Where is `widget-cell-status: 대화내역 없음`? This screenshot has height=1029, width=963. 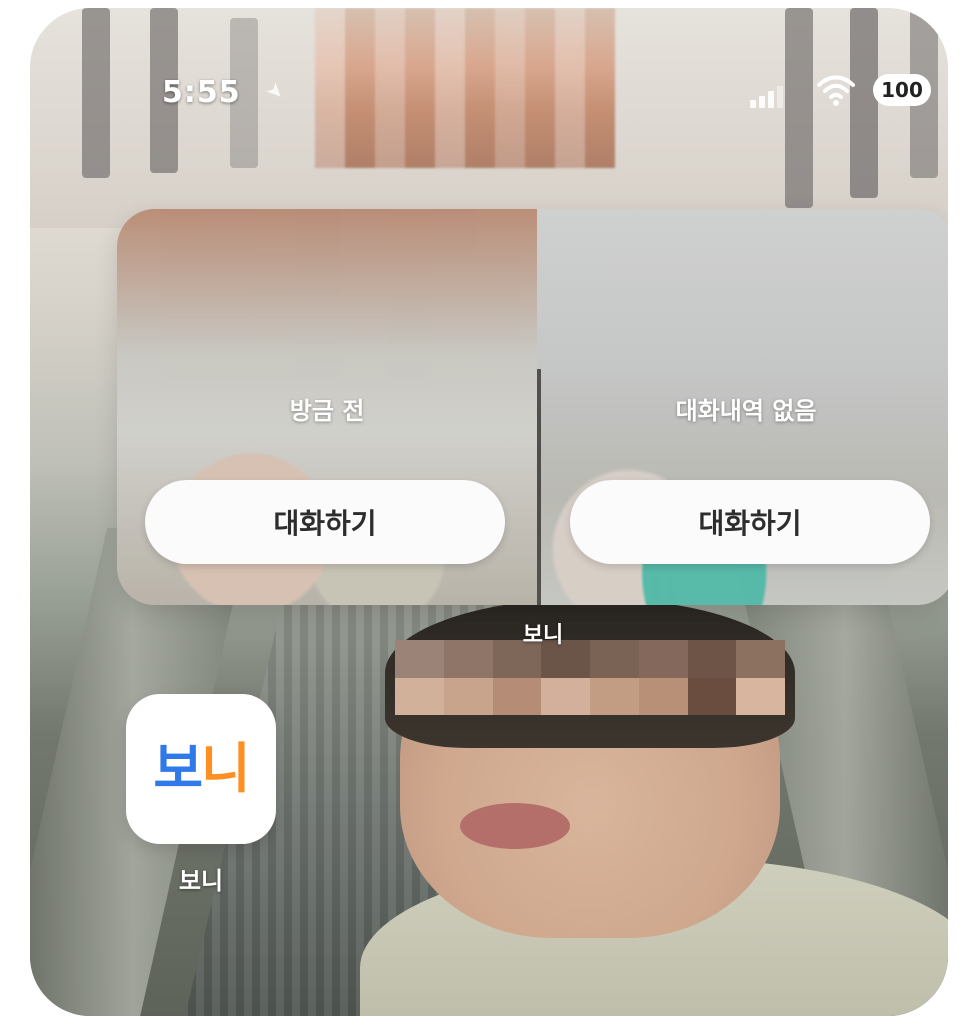
widget-cell-status: 대화내역 없음 is located at coordinates (746, 411).